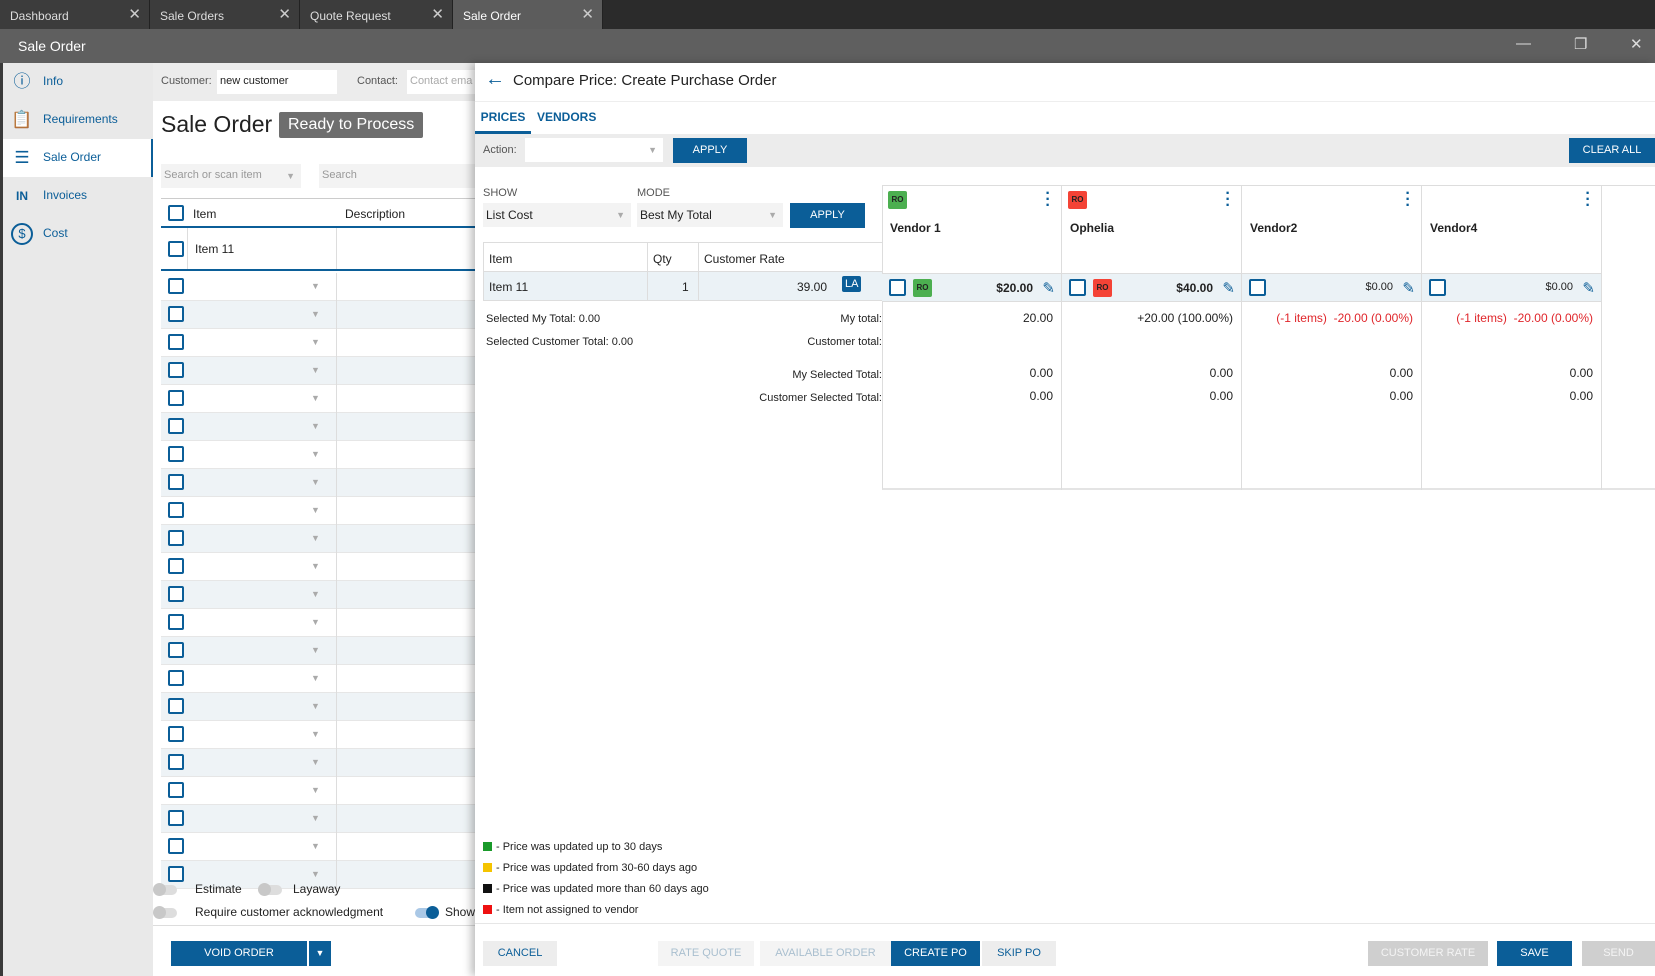  Describe the element at coordinates (441, 82) in the screenshot. I see `contact-input: Contact ema` at that location.